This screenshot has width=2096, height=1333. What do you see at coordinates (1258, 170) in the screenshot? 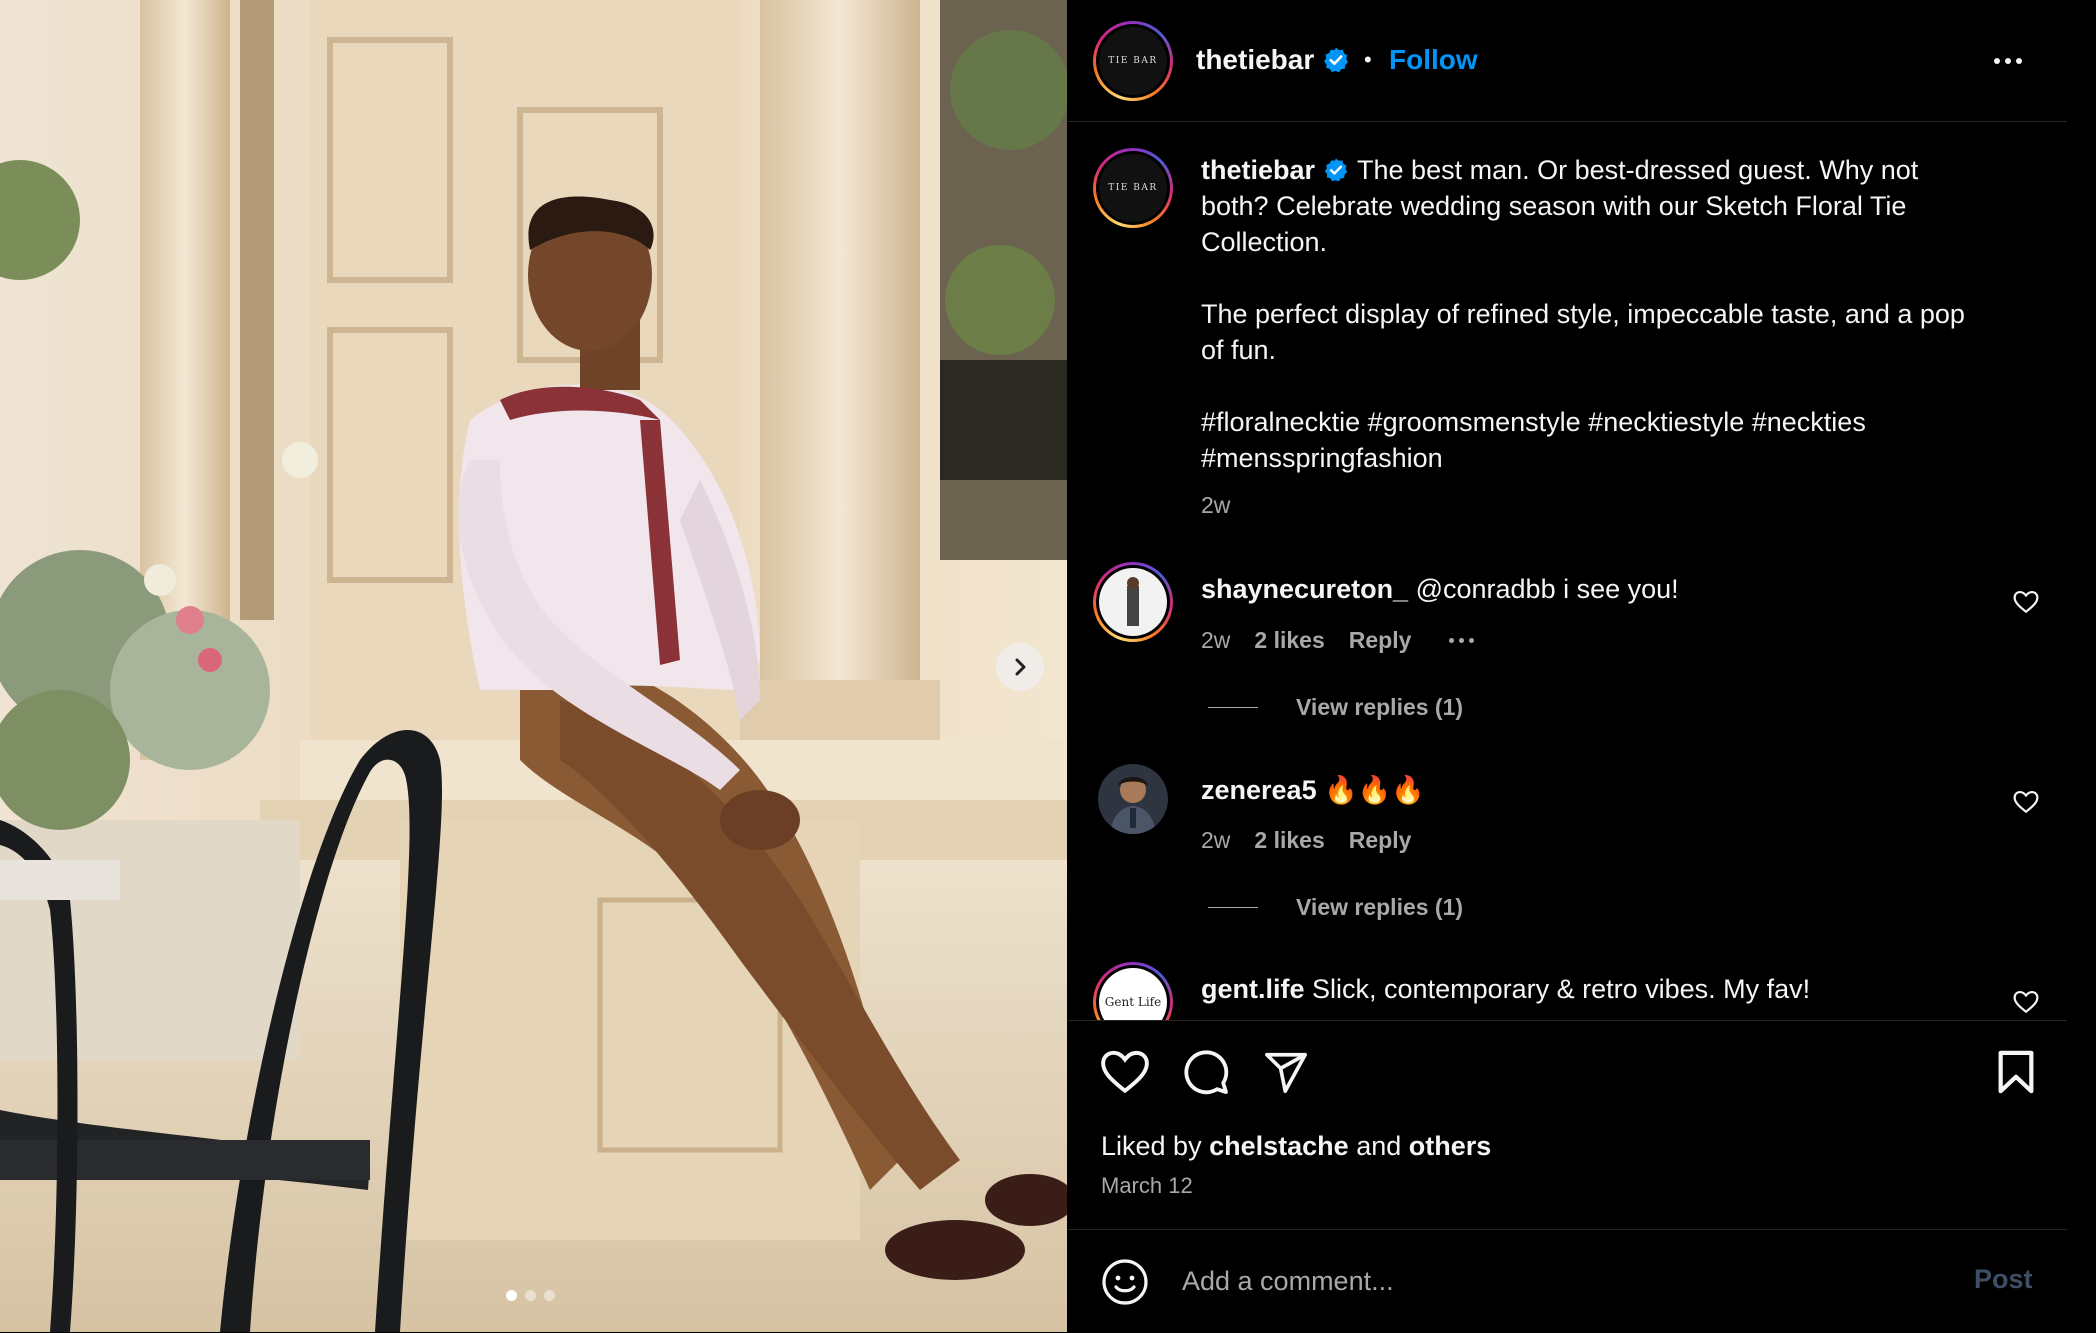
I see `caption-username: thetiebar` at bounding box center [1258, 170].